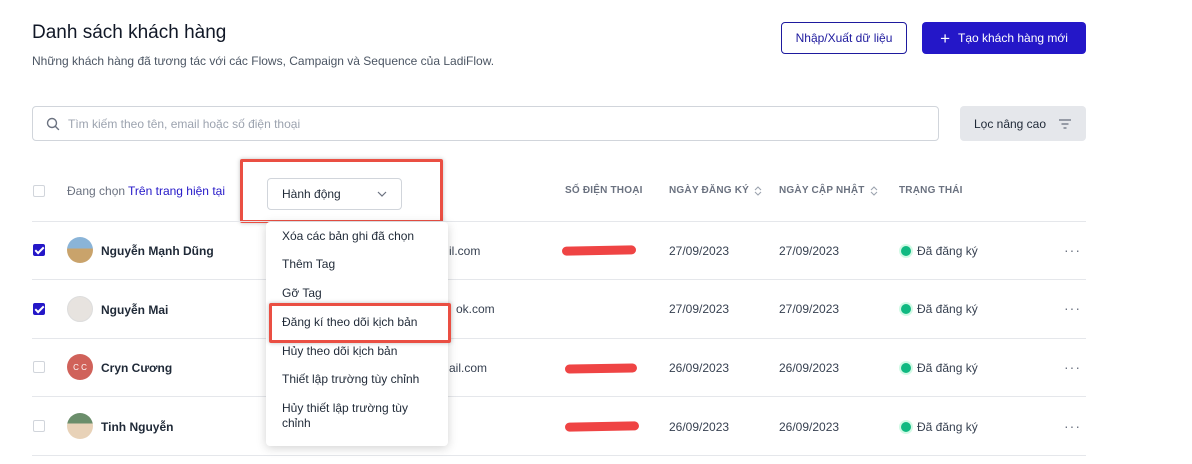 This screenshot has width=1192, height=464. What do you see at coordinates (475, 309) in the screenshot?
I see `customer-email: ok.com` at bounding box center [475, 309].